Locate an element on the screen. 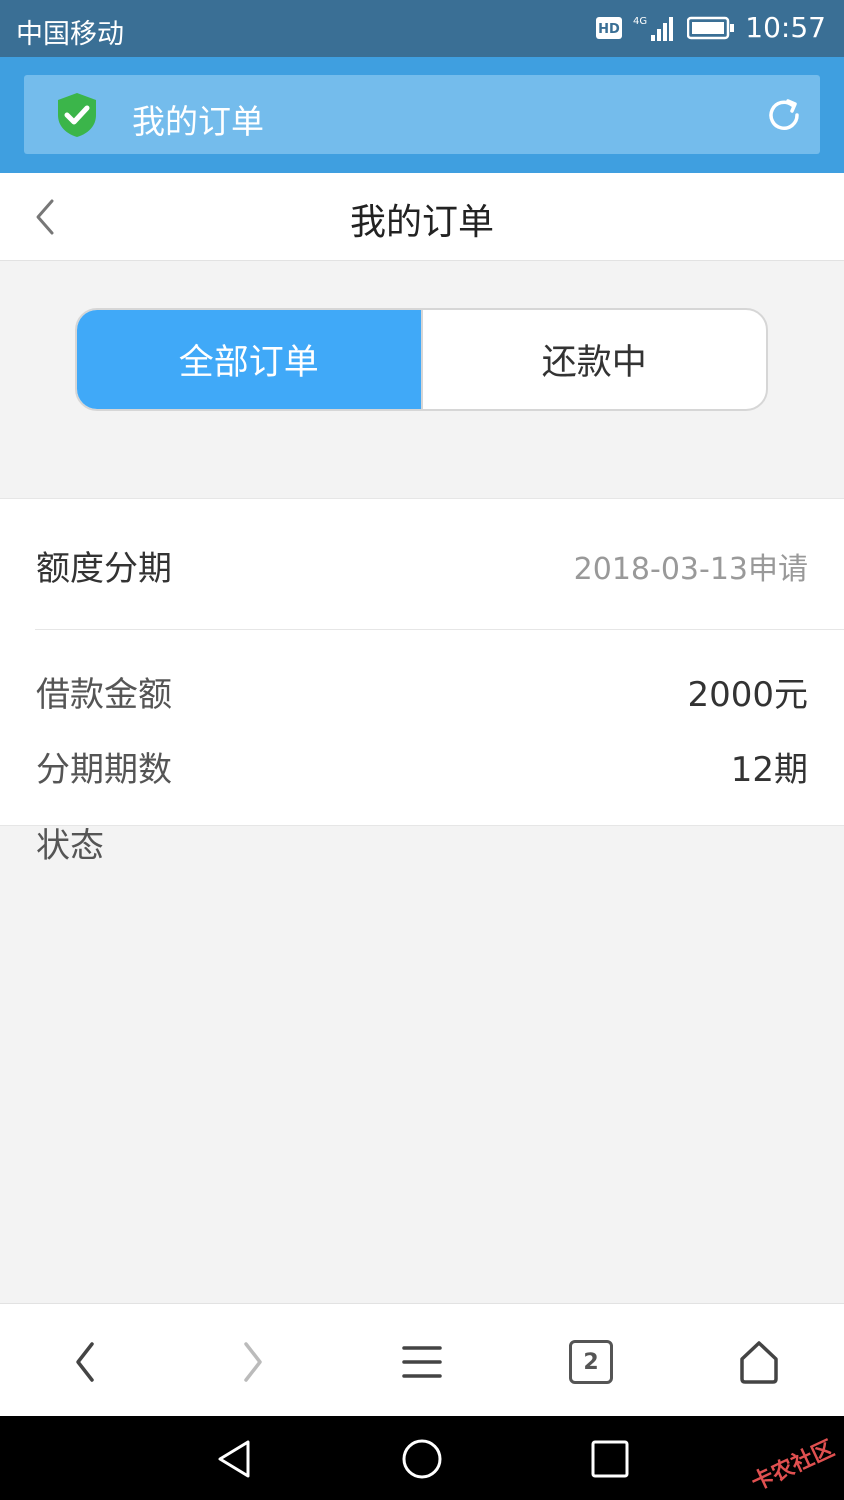  home-button is located at coordinates (759, 1362).